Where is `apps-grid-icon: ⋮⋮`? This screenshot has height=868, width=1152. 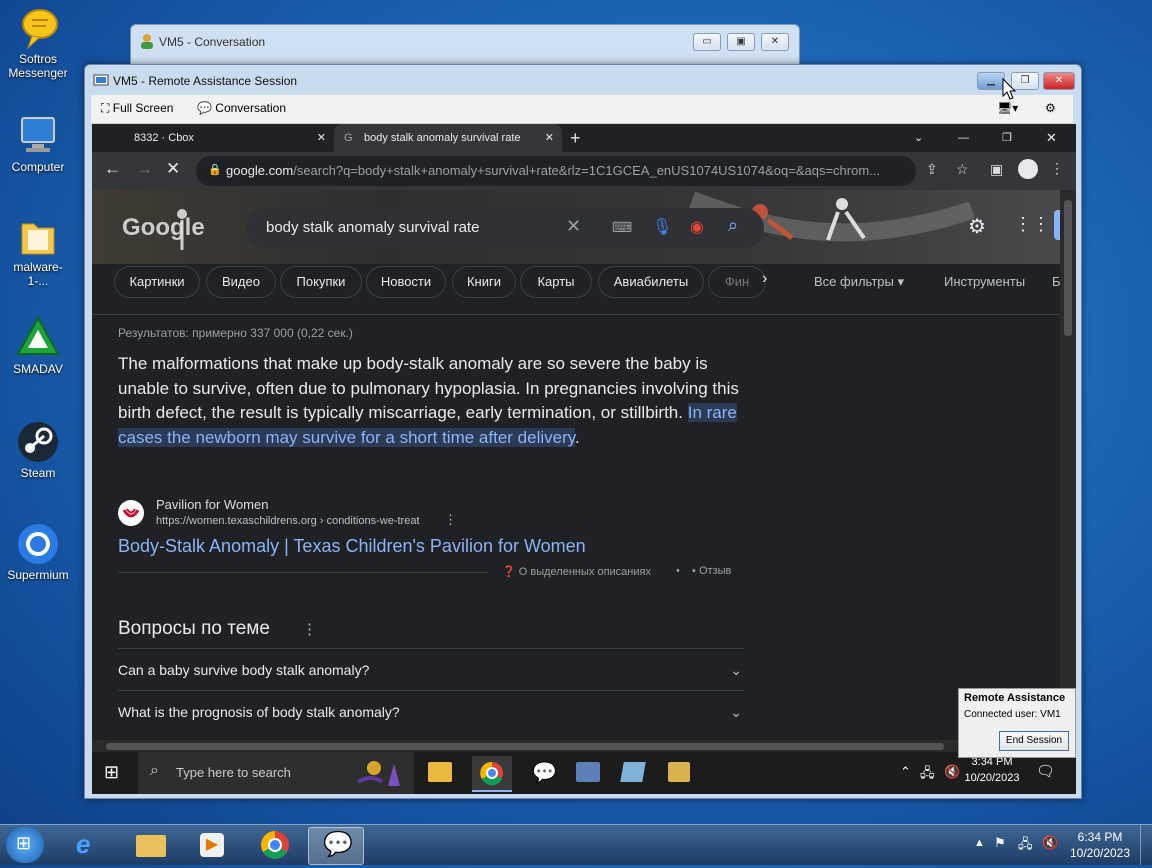
apps-grid-icon: ⋮⋮ is located at coordinates (1032, 224).